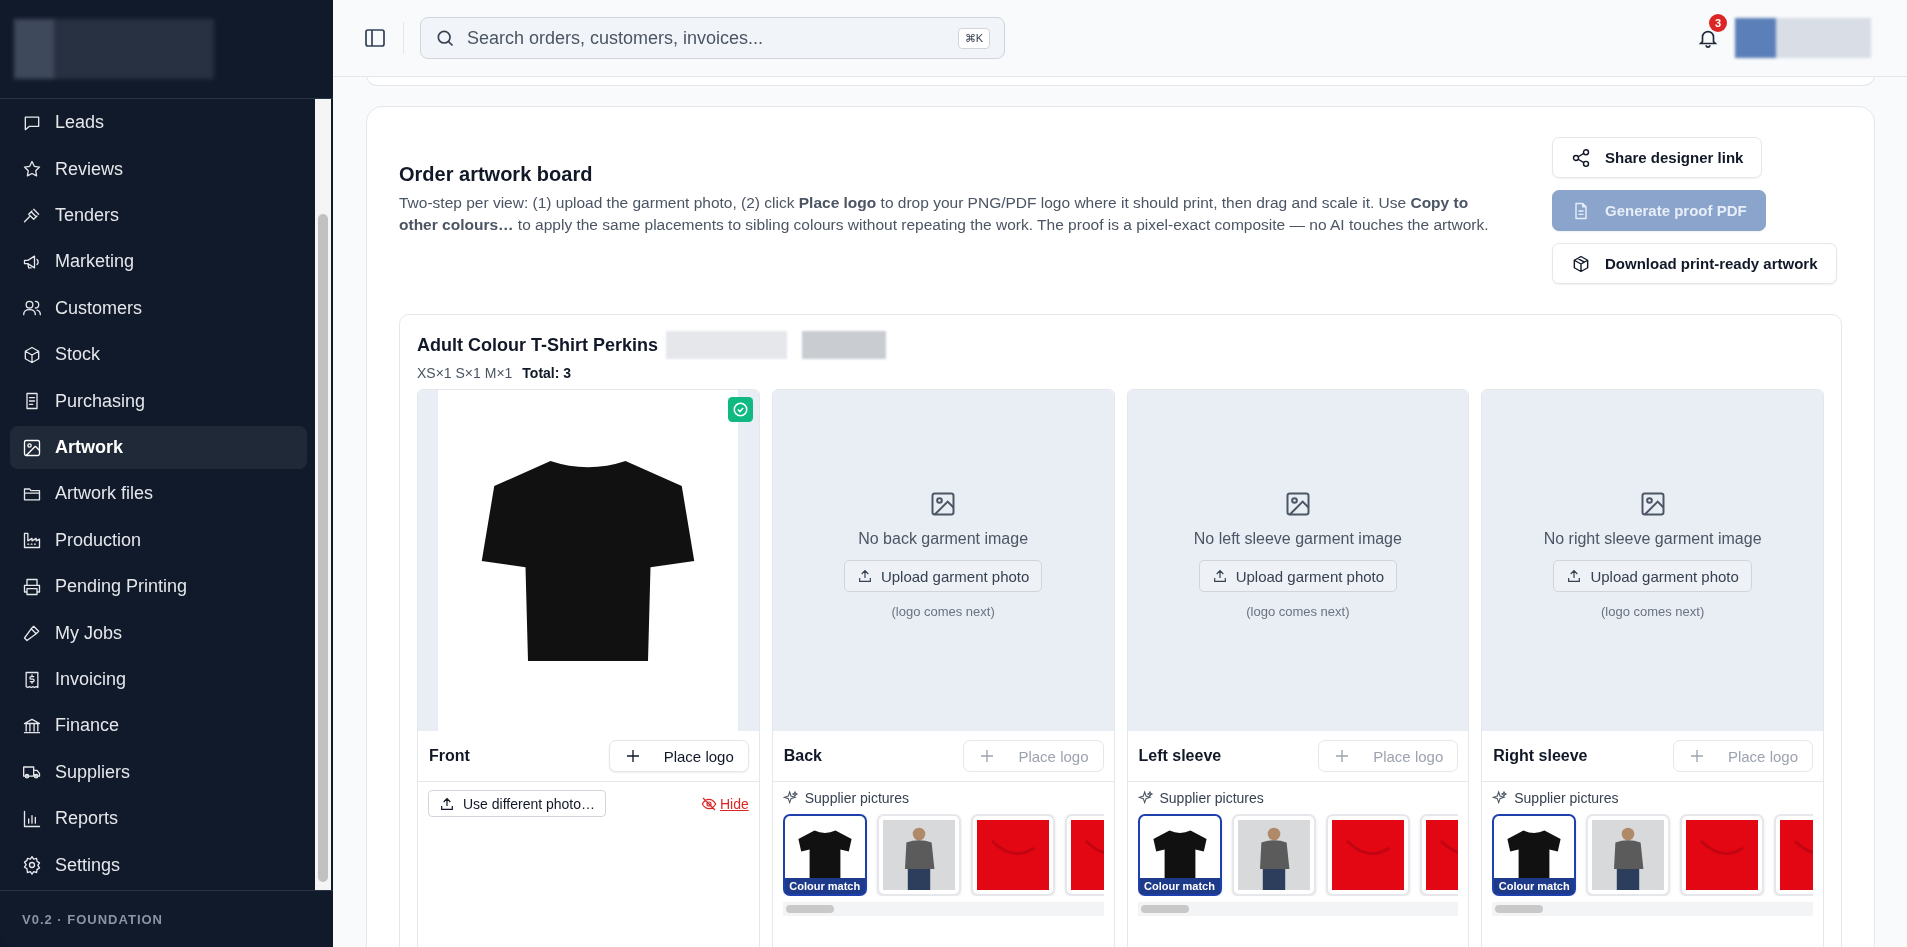 The height and width of the screenshot is (947, 1907). What do you see at coordinates (32, 169) in the screenshot?
I see `star-icon` at bounding box center [32, 169].